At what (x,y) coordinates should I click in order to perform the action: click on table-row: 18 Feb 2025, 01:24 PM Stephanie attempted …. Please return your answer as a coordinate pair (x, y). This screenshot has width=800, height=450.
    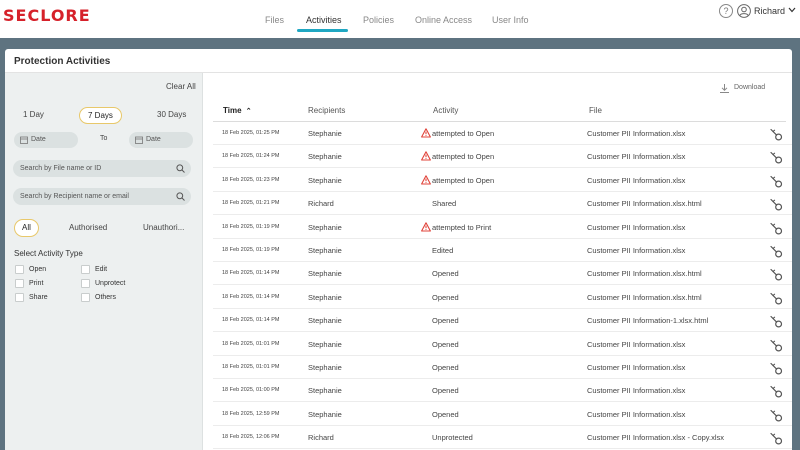
    Looking at the image, I should click on (502, 157).